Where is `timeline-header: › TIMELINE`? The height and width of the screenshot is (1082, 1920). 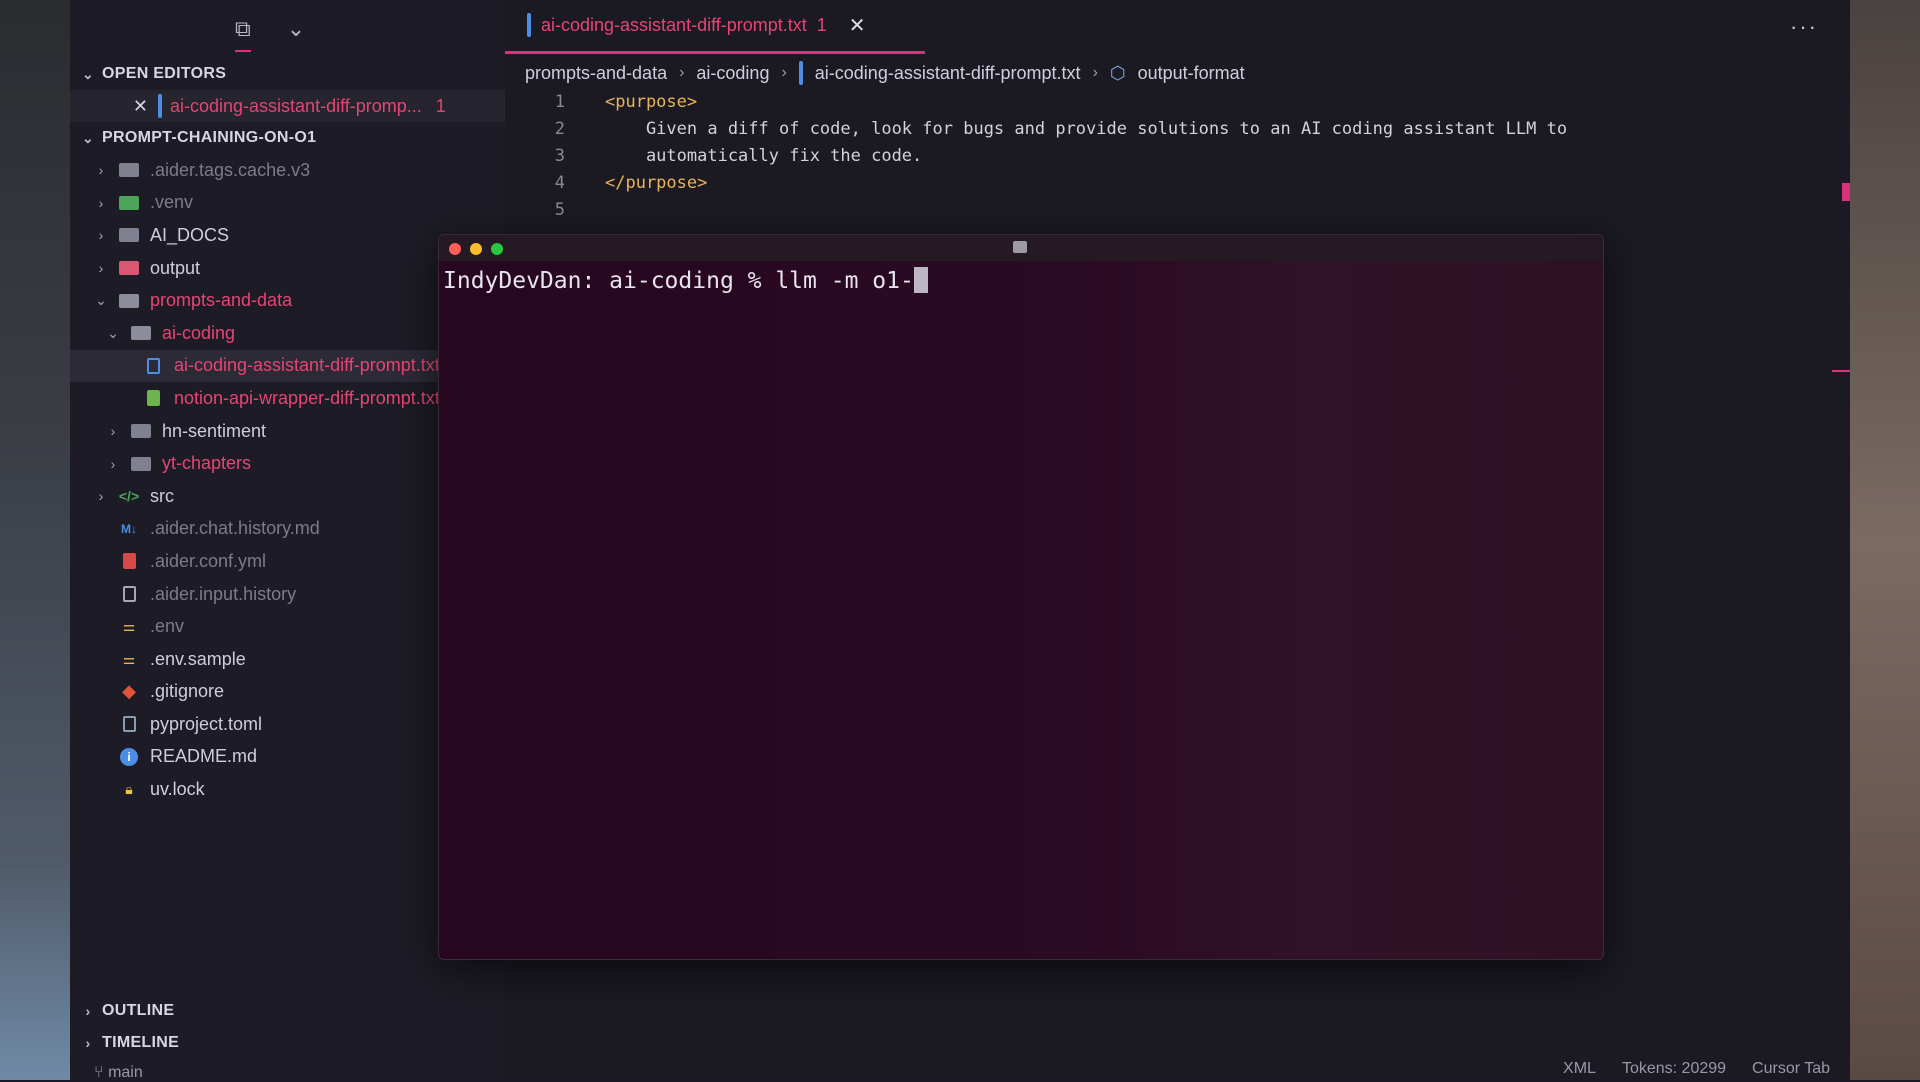 timeline-header: › TIMELINE is located at coordinates (287, 1043).